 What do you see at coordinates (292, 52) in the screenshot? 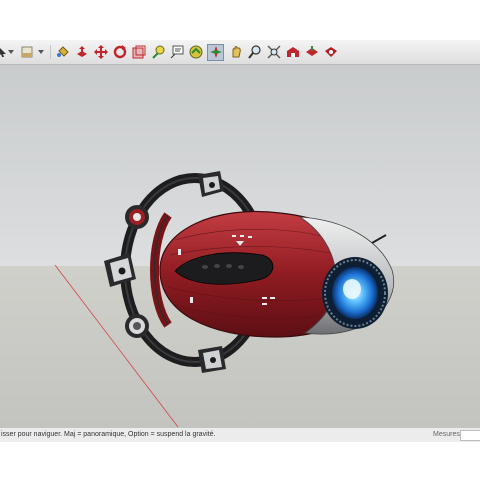
I see `warehouse-icon` at bounding box center [292, 52].